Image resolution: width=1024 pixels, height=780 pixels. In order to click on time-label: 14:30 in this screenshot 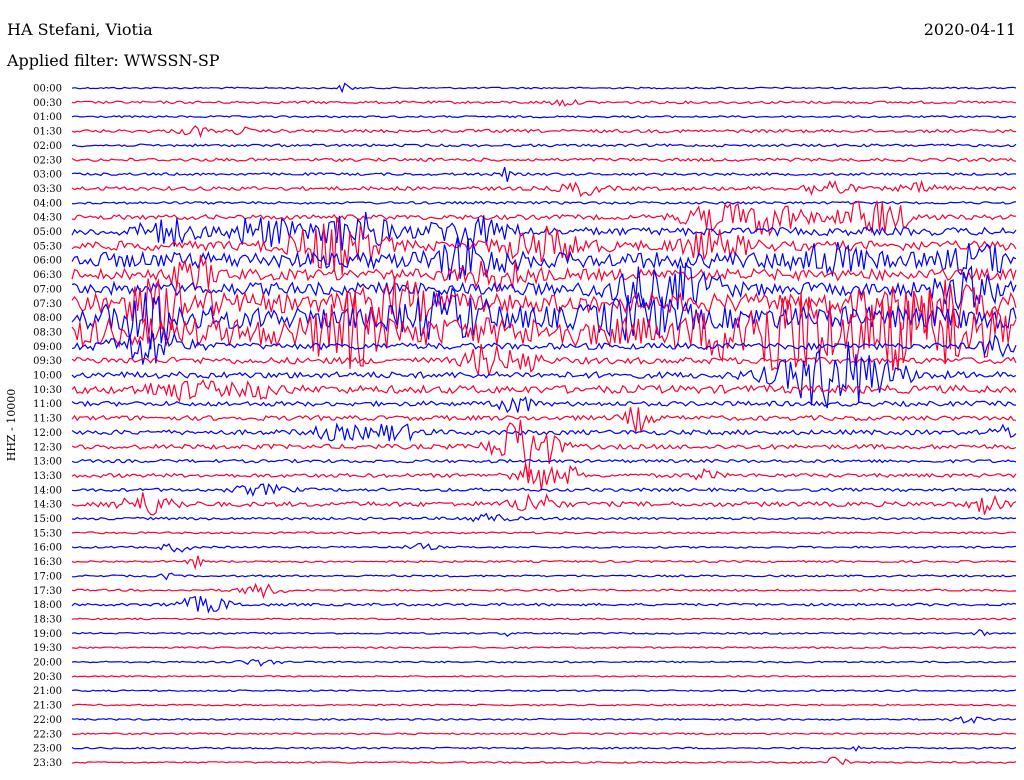, I will do `click(47, 505)`.